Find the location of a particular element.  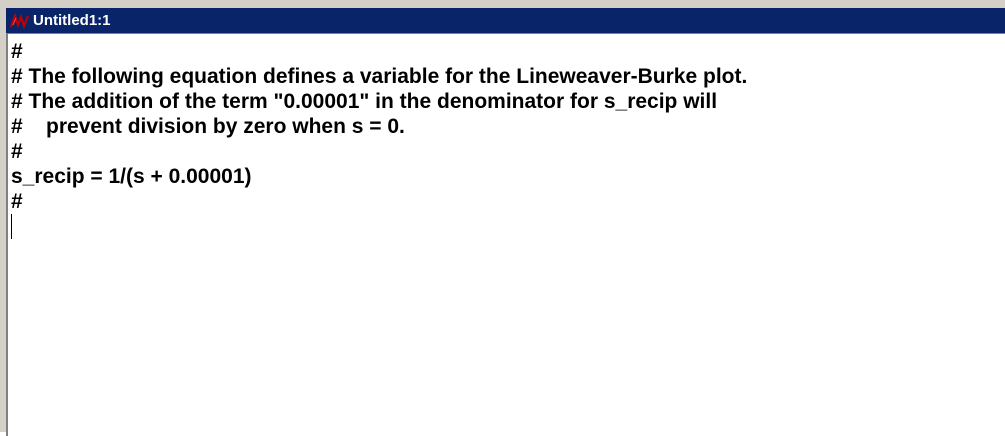

app-icon is located at coordinates (19, 20).